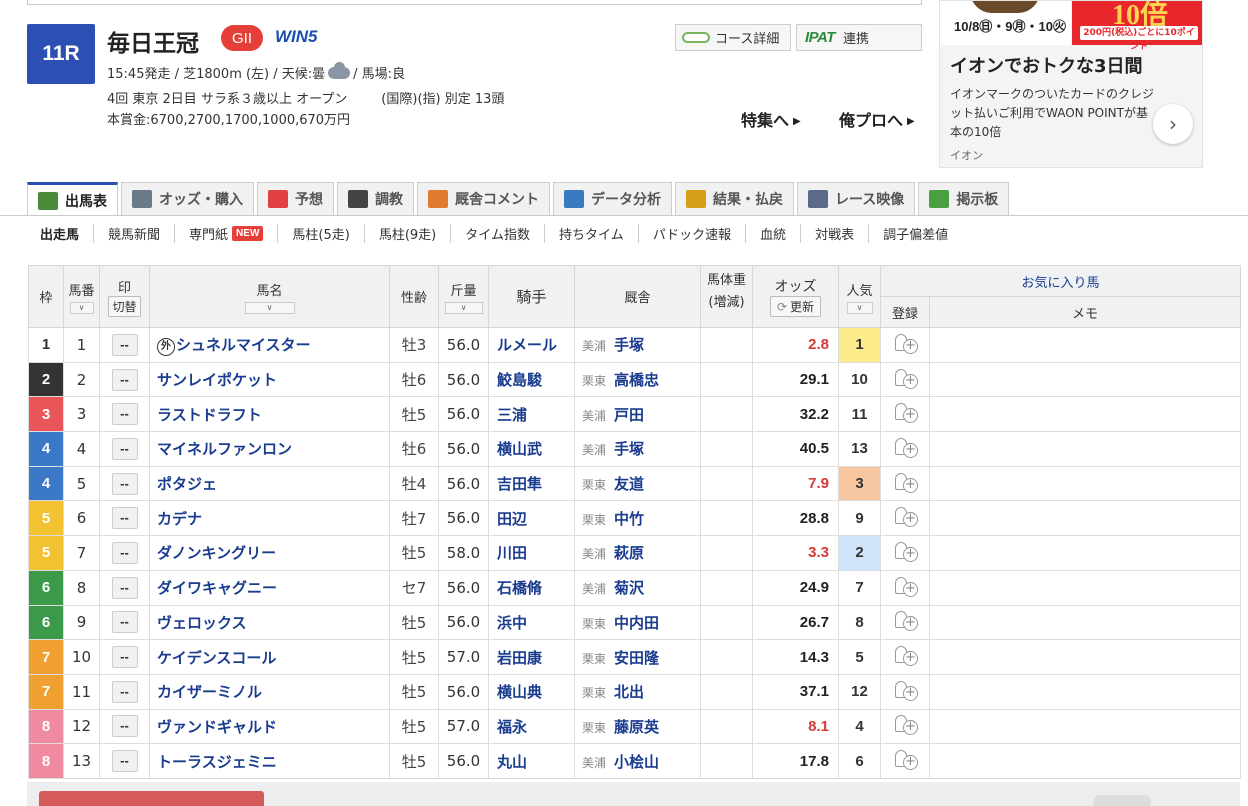 This screenshot has width=1248, height=806. Describe the element at coordinates (877, 119) in the screenshot. I see `pro-link: 俺プロへ ▶` at that location.